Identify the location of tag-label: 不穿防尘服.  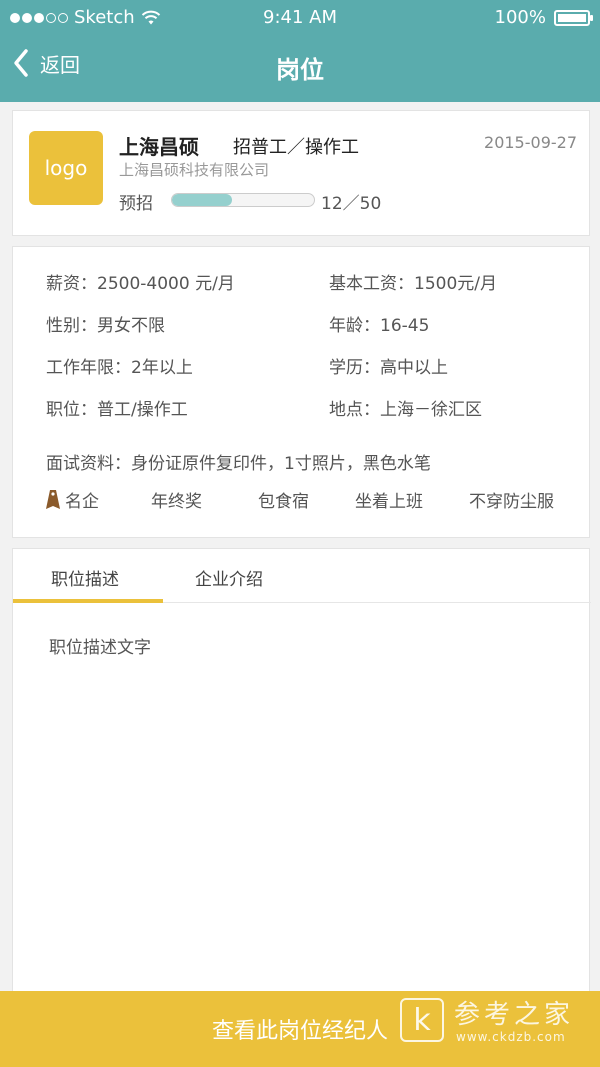
(511, 502).